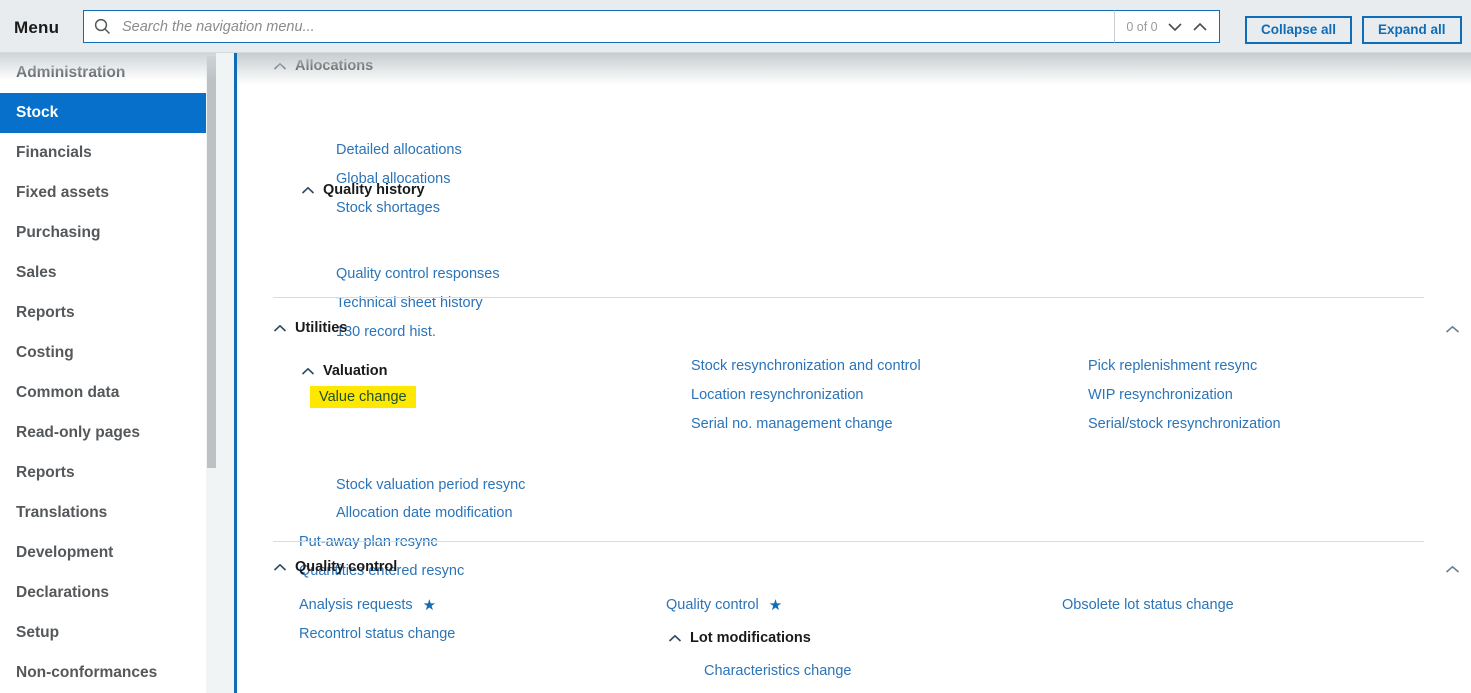  I want to click on section-divider-quality-control, so click(848, 541).